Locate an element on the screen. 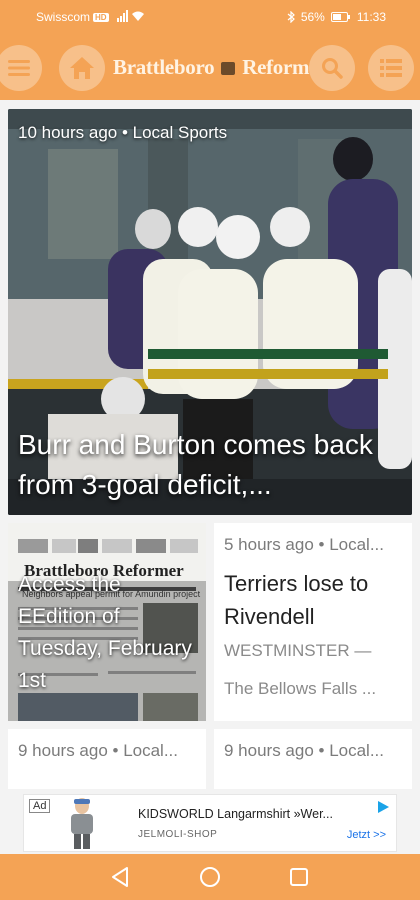 The height and width of the screenshot is (900, 420). ad-advertiser: JELMOLI-SHOP is located at coordinates (178, 834).